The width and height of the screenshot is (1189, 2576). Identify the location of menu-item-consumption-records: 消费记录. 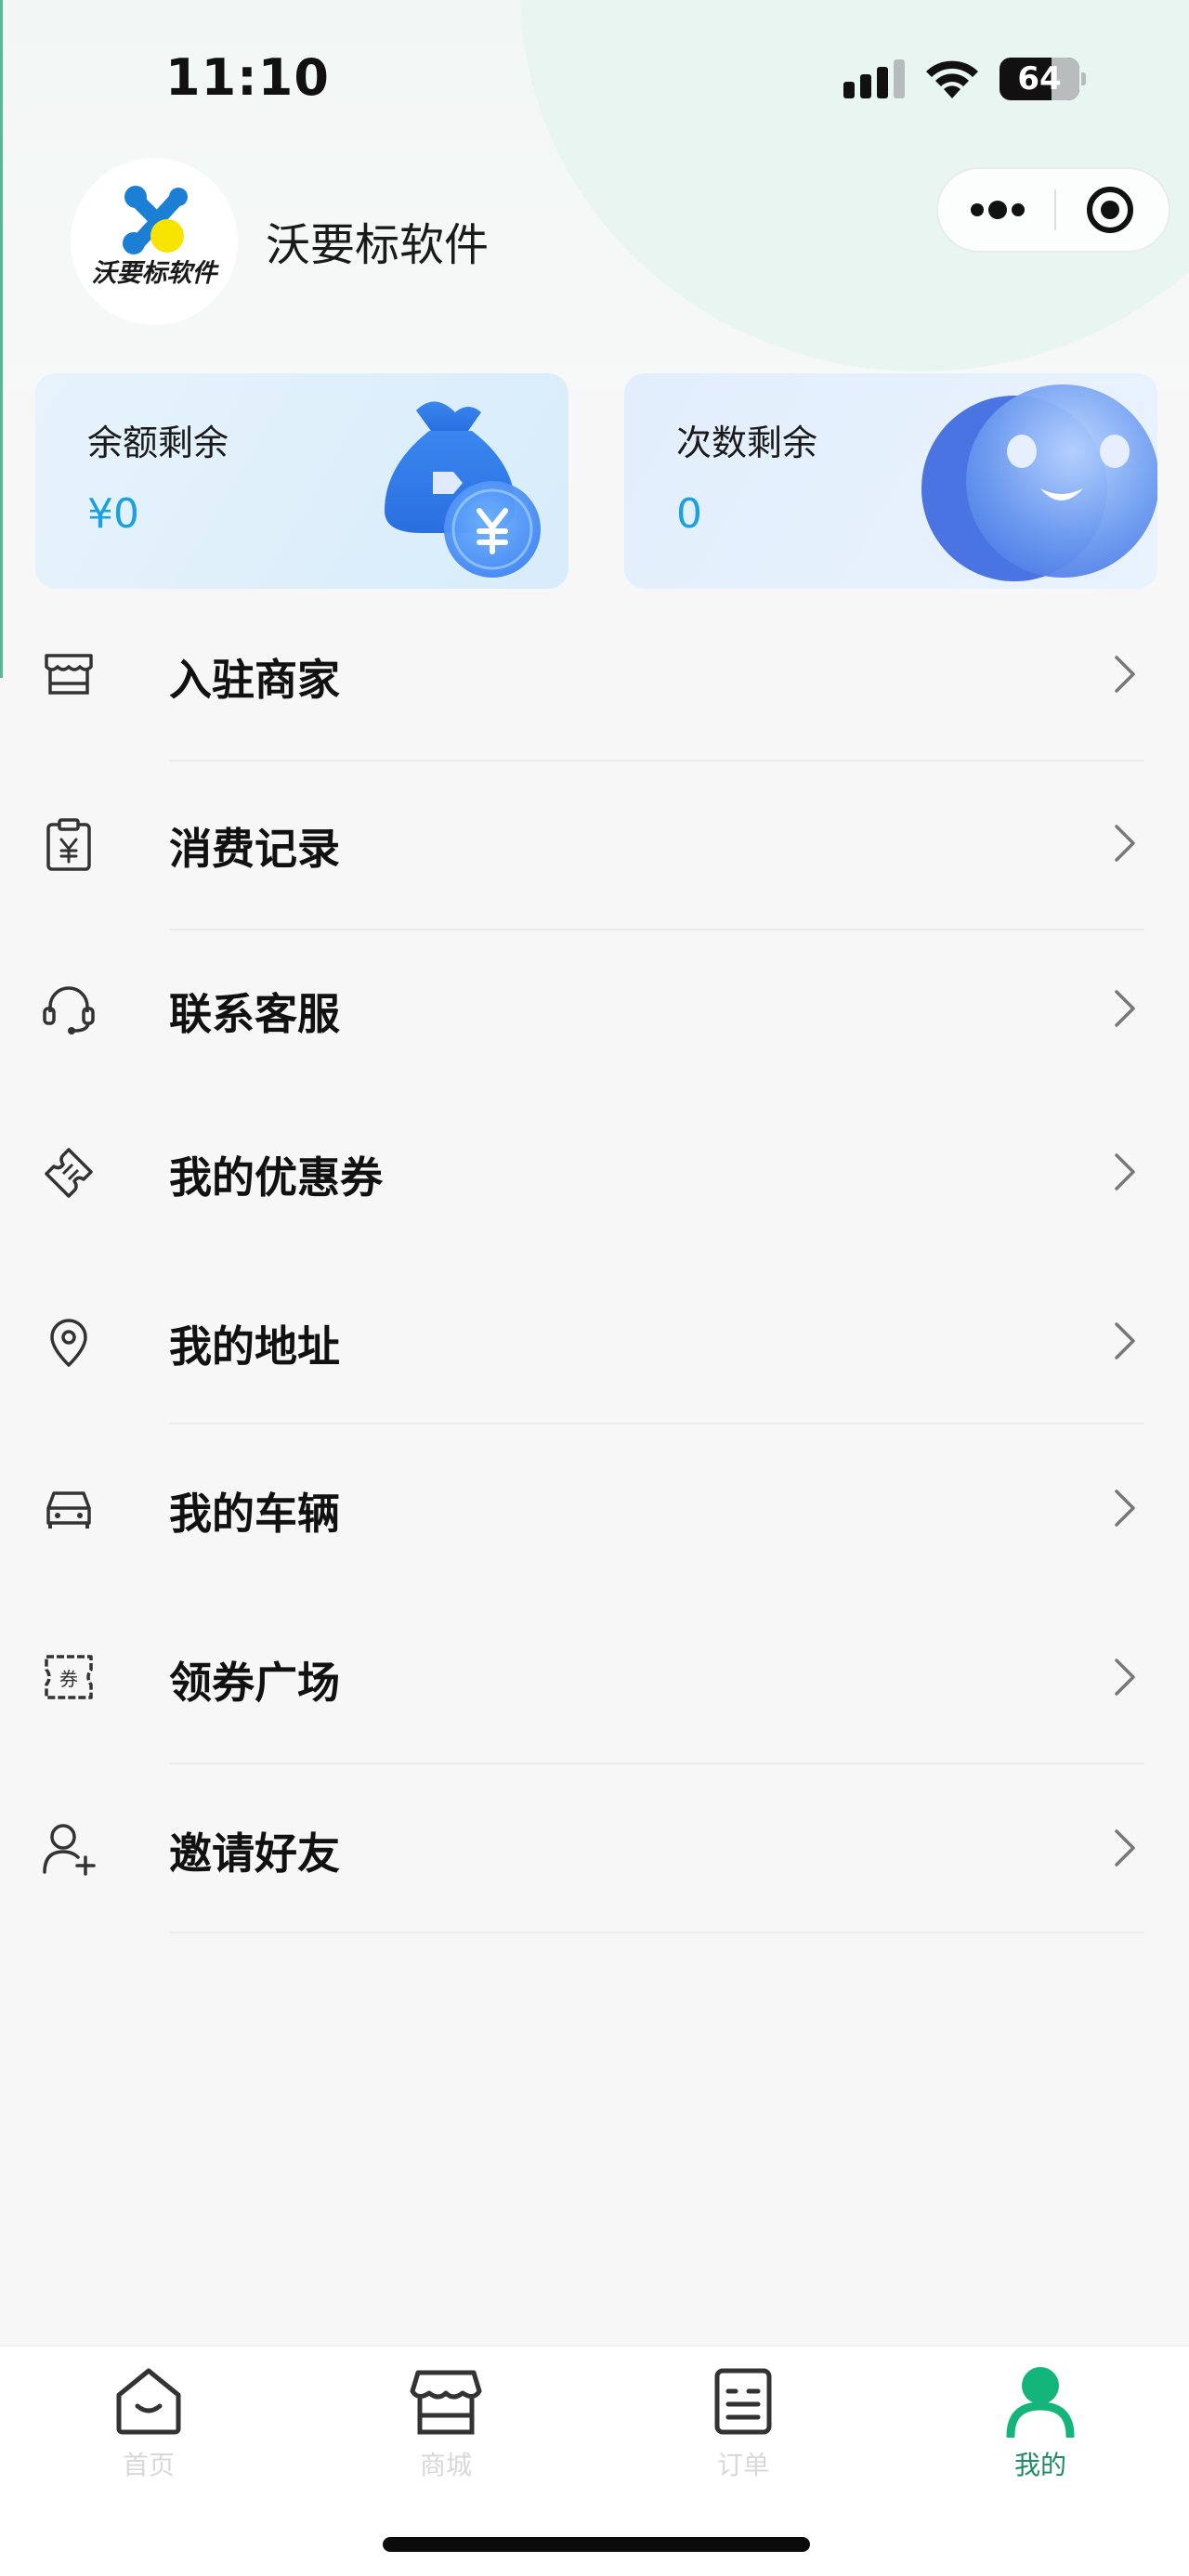
(594, 845).